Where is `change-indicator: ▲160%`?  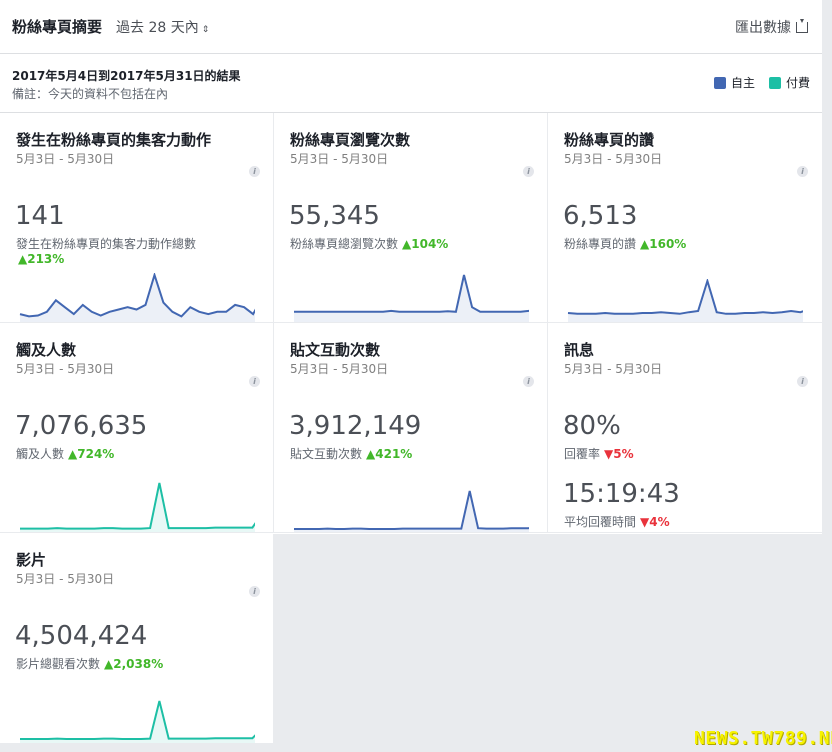
change-indicator: ▲160% is located at coordinates (663, 244).